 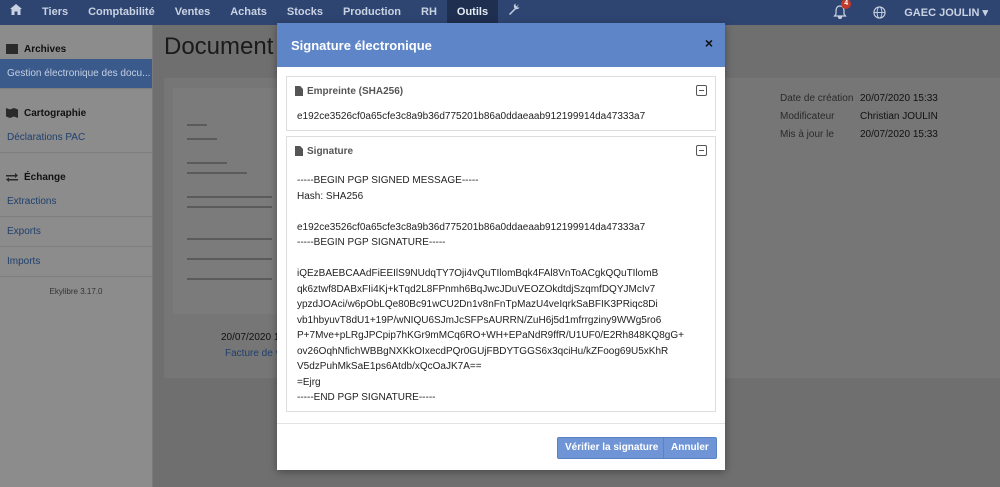 What do you see at coordinates (12, 177) in the screenshot?
I see `exchange-icon` at bounding box center [12, 177].